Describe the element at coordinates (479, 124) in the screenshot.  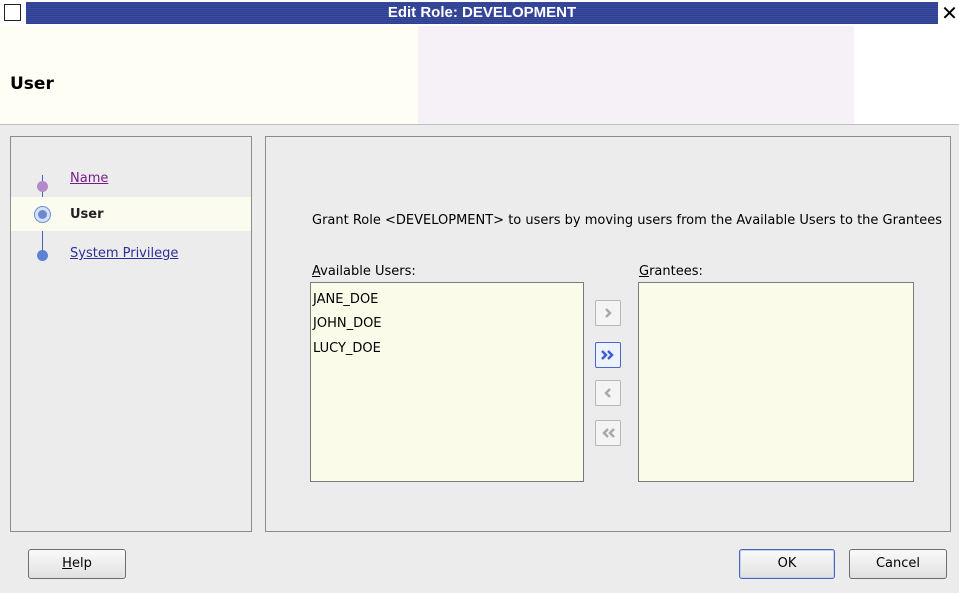
I see `header-divider` at that location.